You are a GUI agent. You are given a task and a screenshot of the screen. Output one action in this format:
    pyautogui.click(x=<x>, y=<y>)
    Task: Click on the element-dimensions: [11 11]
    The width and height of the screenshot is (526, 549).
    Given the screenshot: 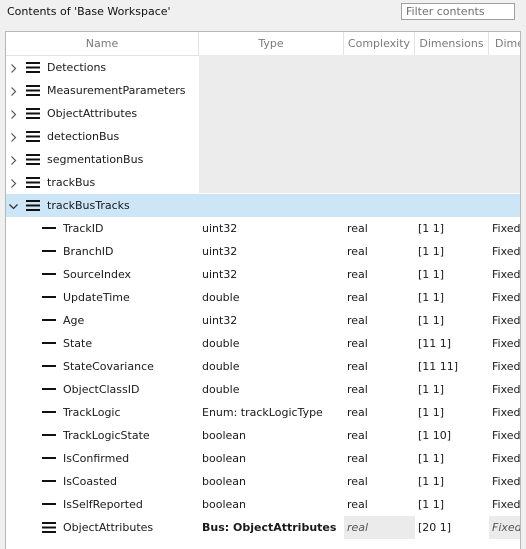 What is the action you would take?
    pyautogui.click(x=438, y=366)
    